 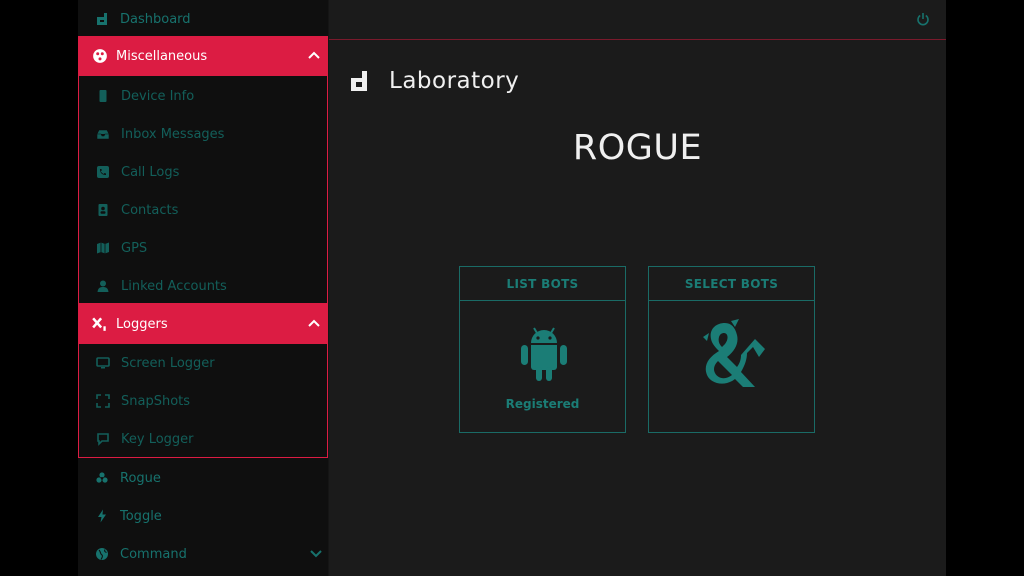 What do you see at coordinates (173, 134) in the screenshot?
I see `sidebar-item-label: Inbox Messages` at bounding box center [173, 134].